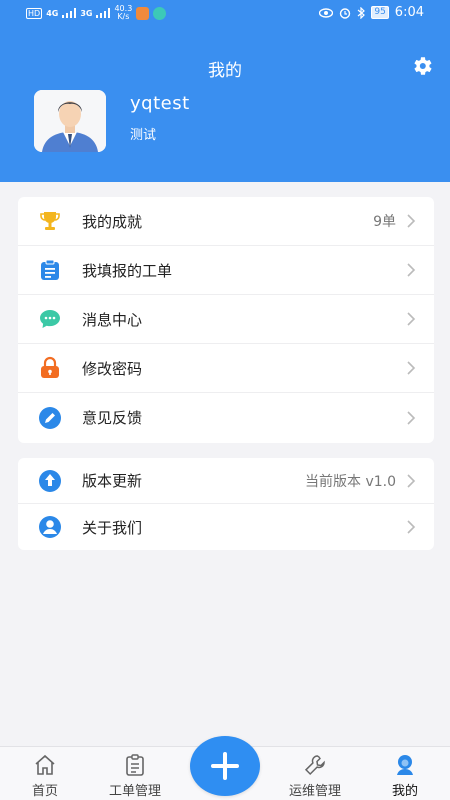 The width and height of the screenshot is (450, 800). Describe the element at coordinates (345, 13) in the screenshot. I see `alarm-icon` at that location.